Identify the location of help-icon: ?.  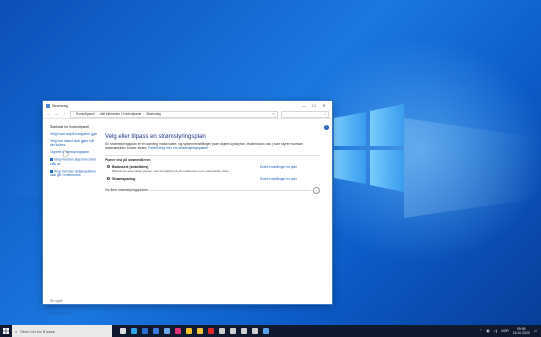
(326, 127).